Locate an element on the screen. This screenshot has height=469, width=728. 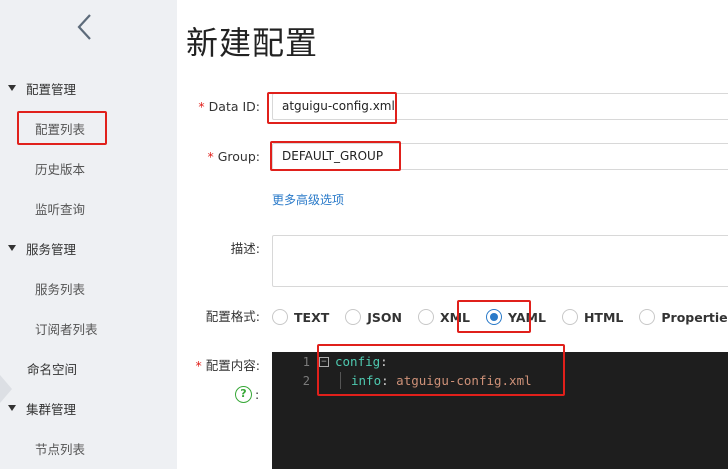
sidebar-item-node-list: 节点列表 is located at coordinates (60, 448).